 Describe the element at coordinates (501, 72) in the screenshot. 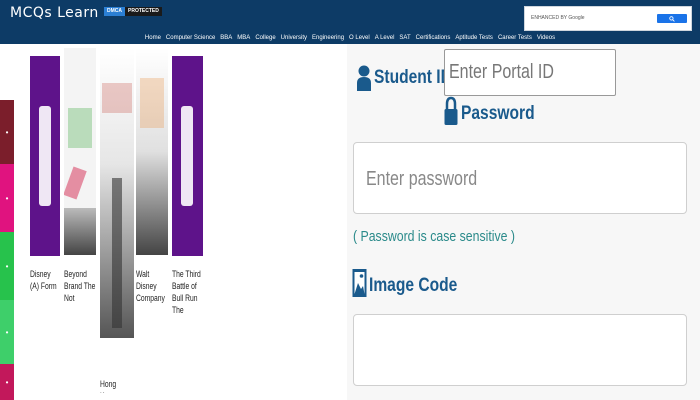

I see `student-id-placeholder: Enter Portal ID` at that location.